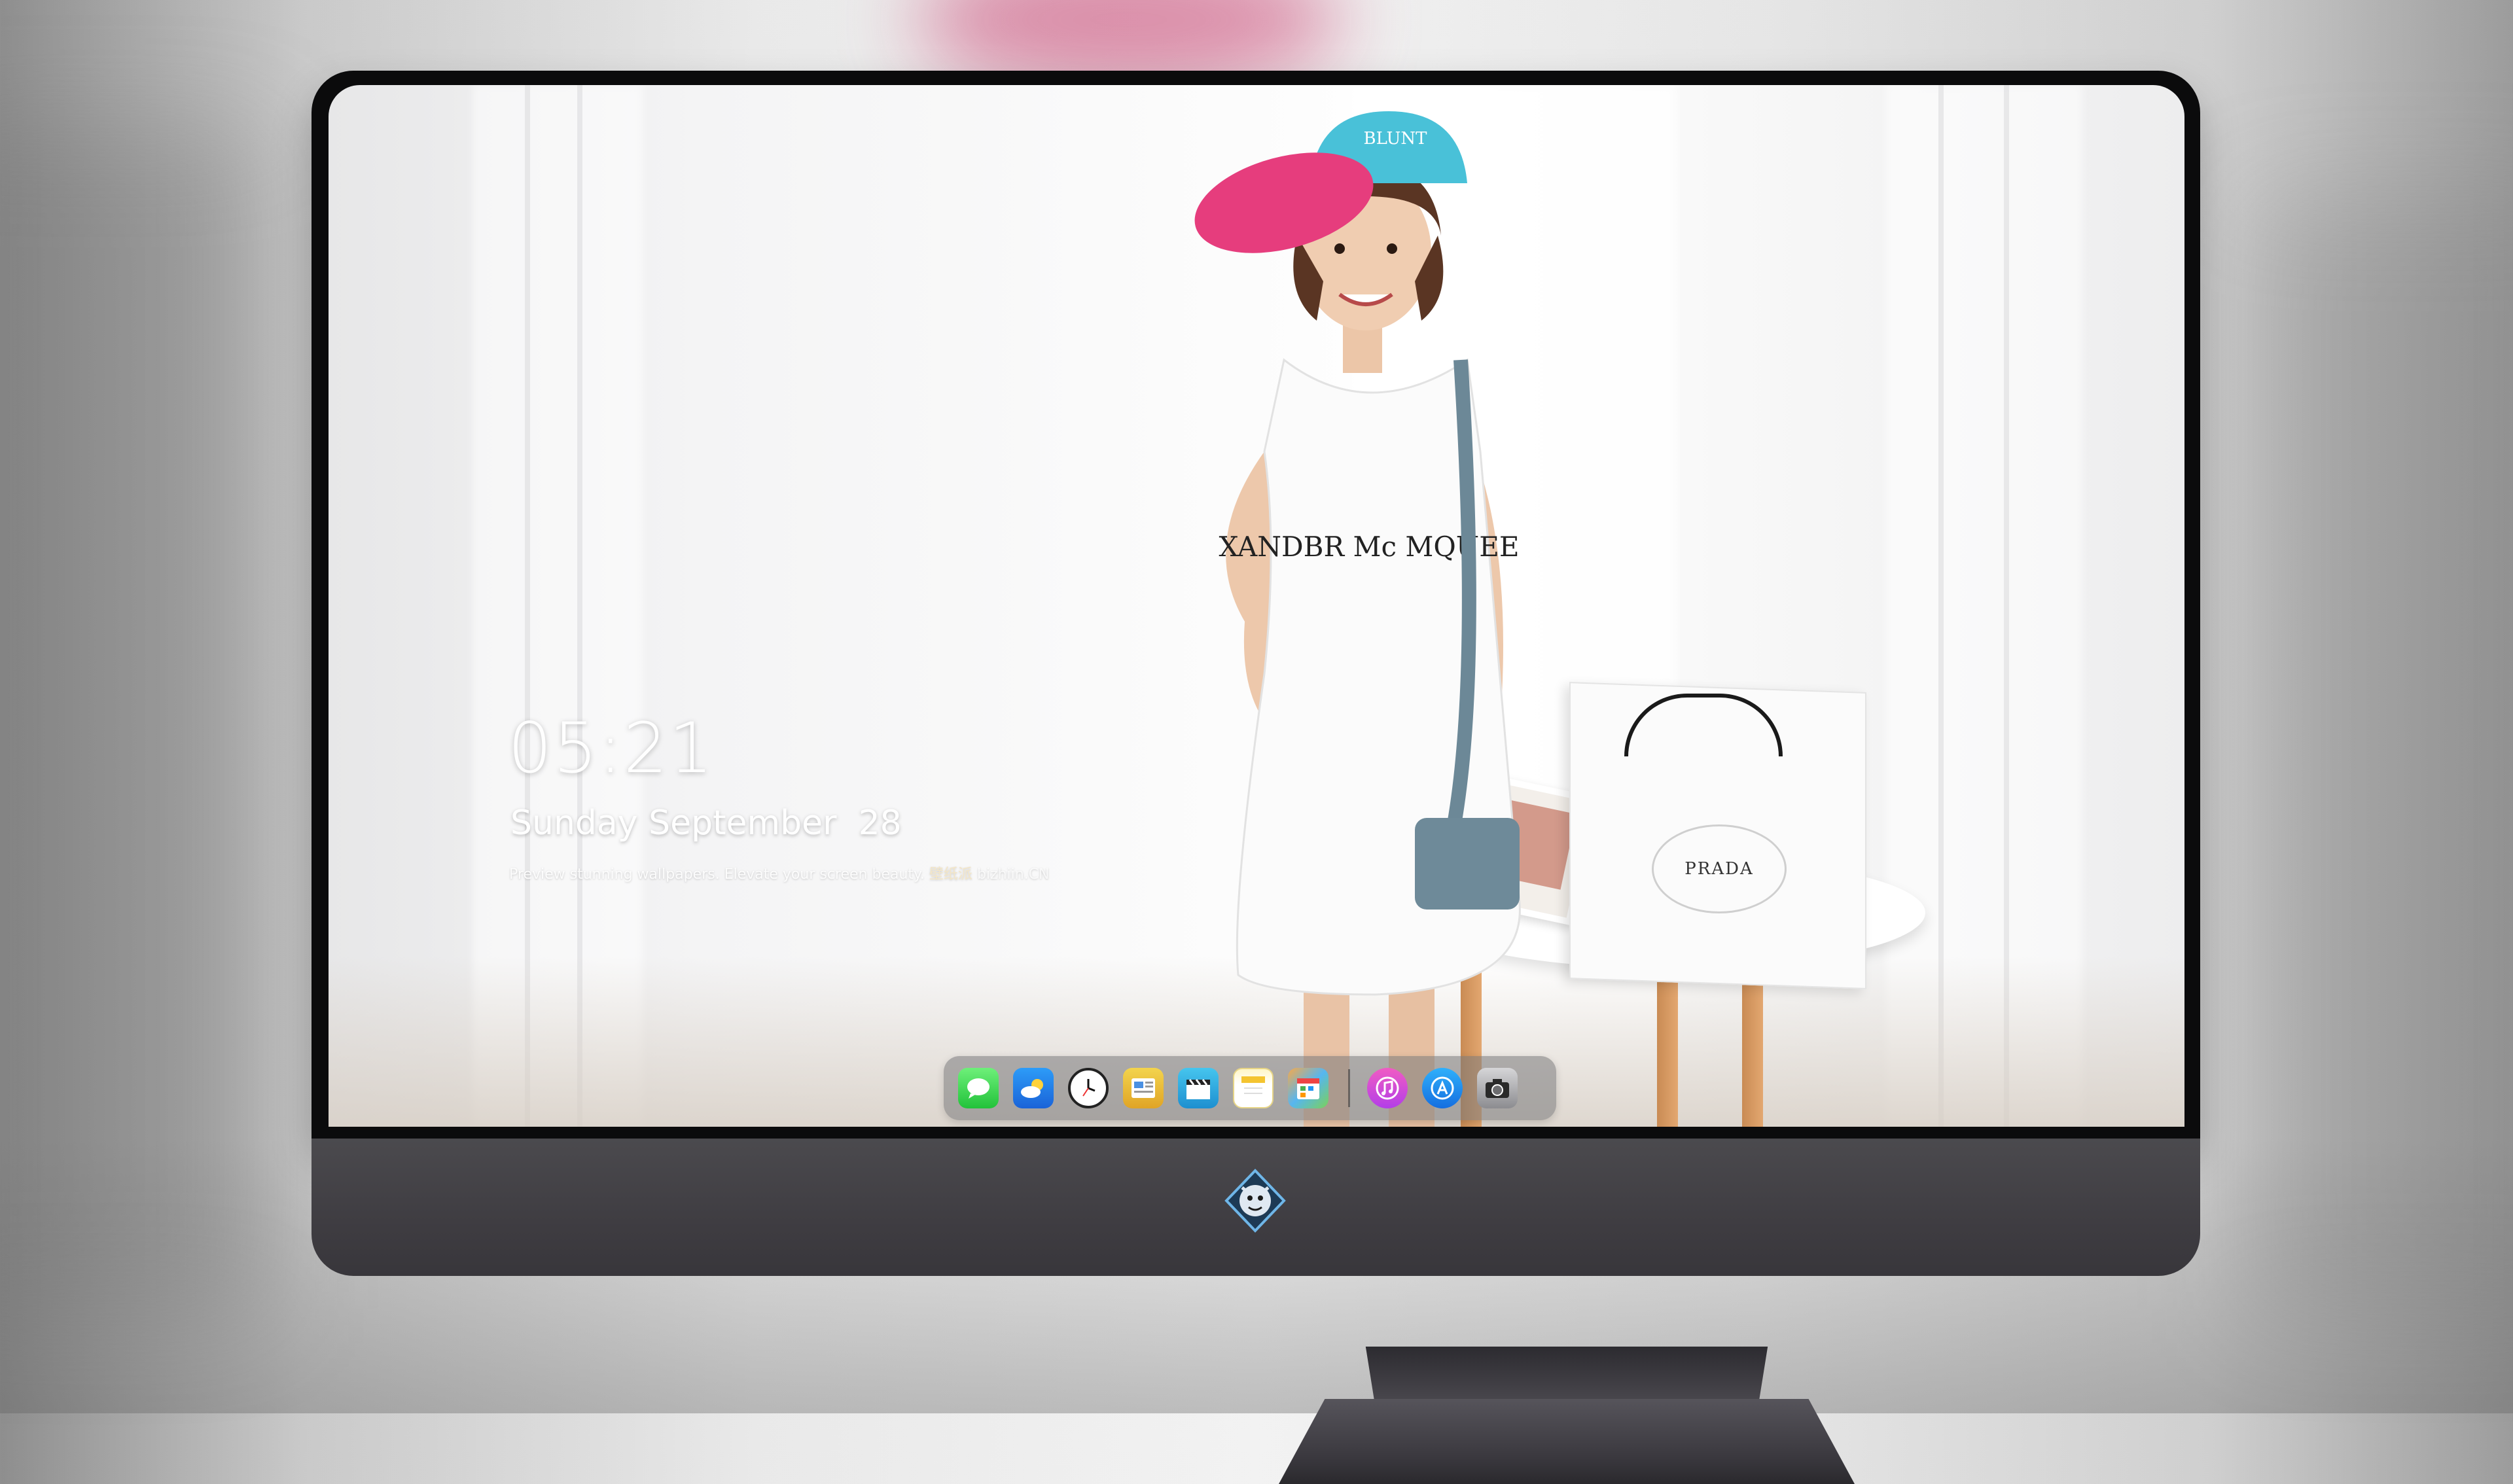  I want to click on lock-screen-date: Sunday September 28, so click(706, 824).